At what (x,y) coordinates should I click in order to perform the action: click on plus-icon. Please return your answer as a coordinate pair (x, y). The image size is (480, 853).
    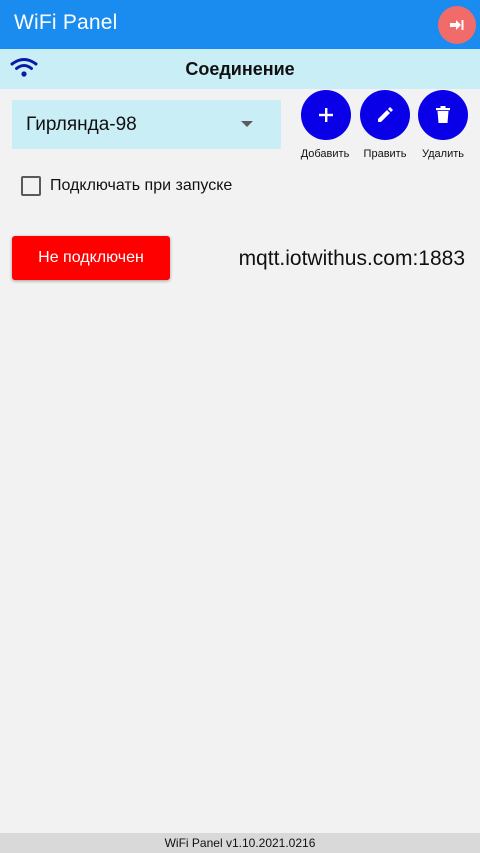
    Looking at the image, I should click on (326, 115).